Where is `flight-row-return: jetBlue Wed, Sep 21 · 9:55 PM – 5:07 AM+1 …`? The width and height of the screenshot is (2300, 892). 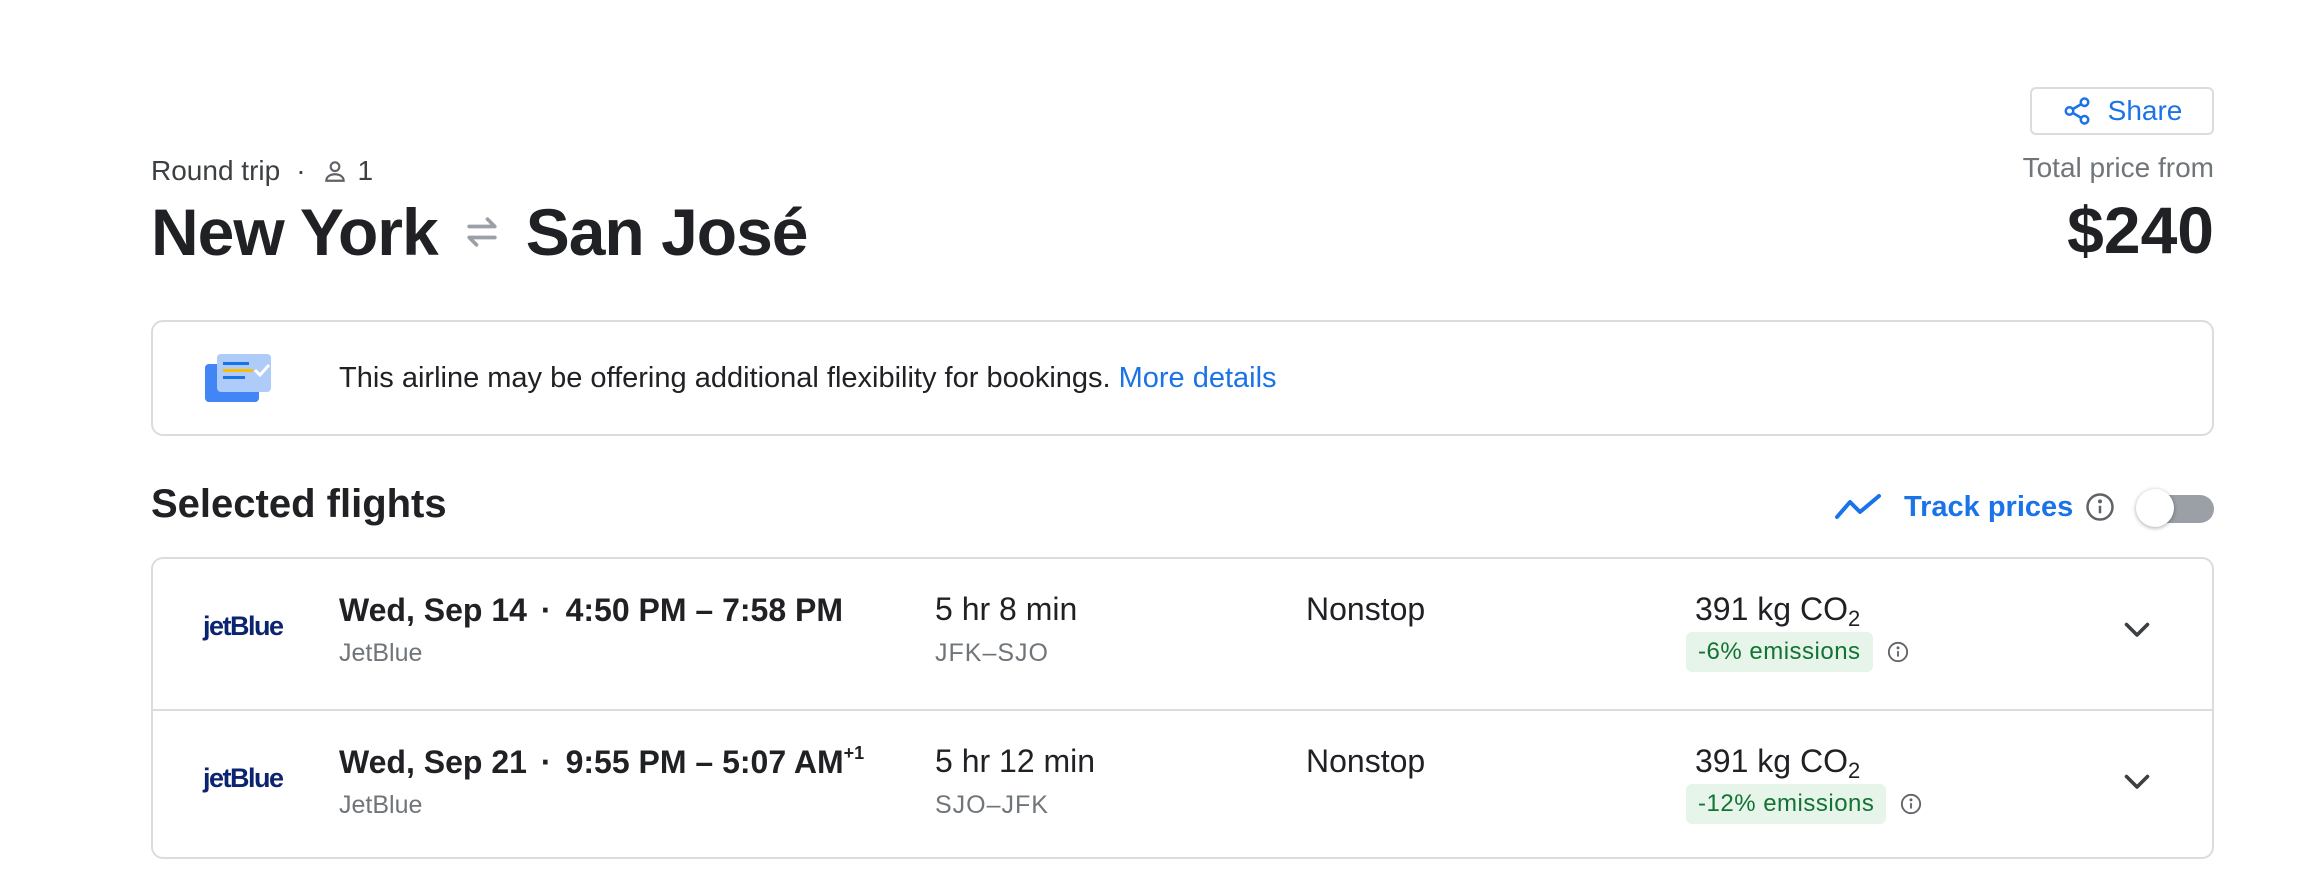 flight-row-return: jetBlue Wed, Sep 21 · 9:55 PM – 5:07 AM+1 … is located at coordinates (1182, 783).